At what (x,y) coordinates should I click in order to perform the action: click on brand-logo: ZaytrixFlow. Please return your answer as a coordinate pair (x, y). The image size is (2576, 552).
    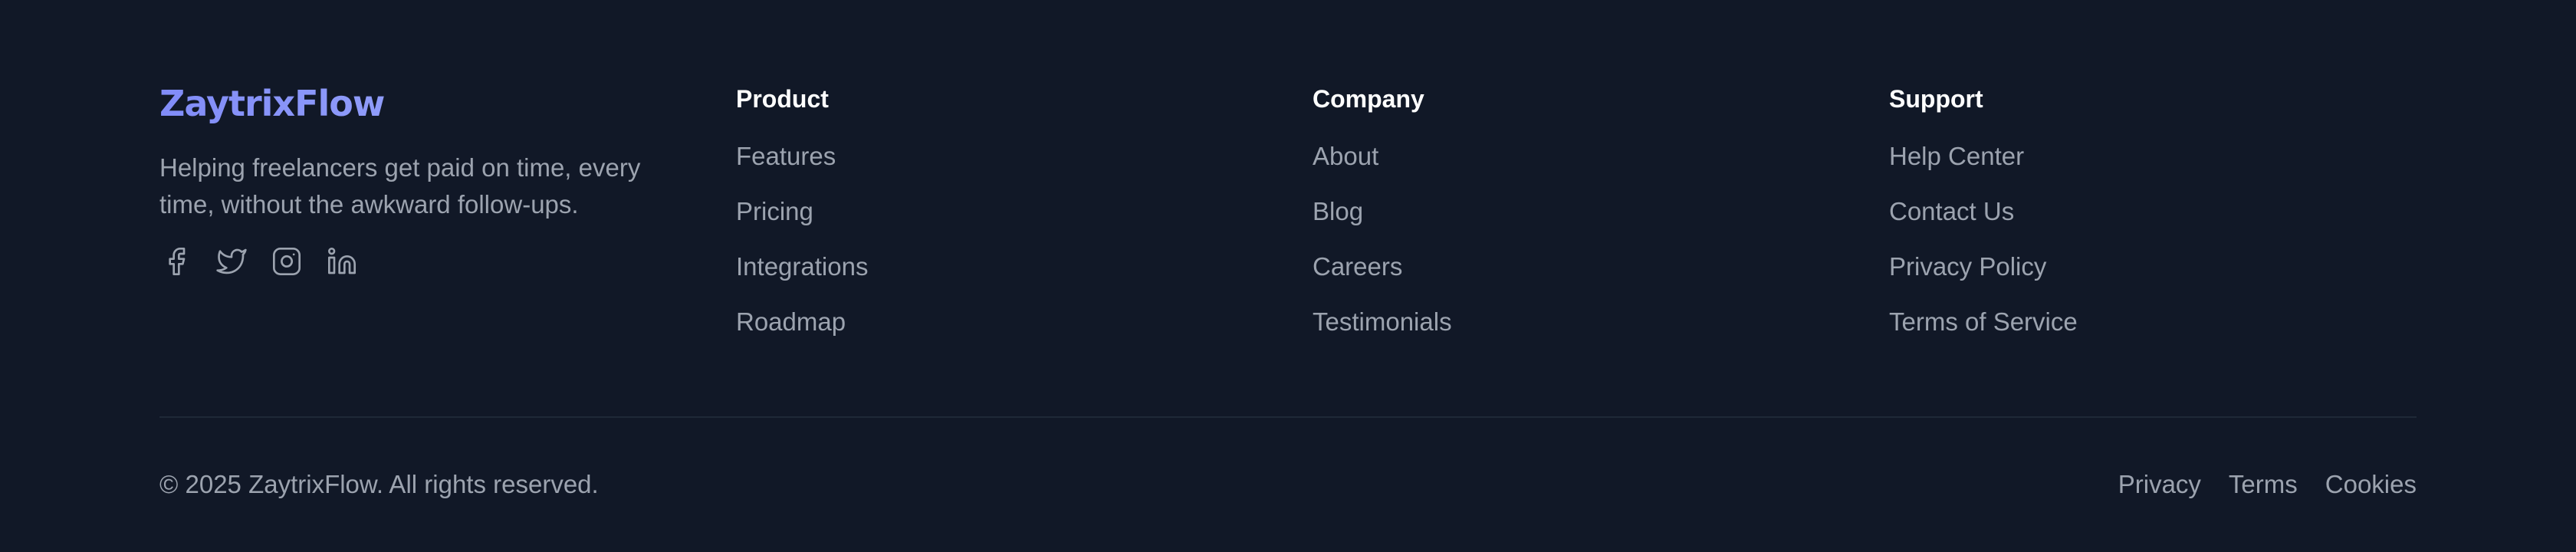
    Looking at the image, I should click on (447, 103).